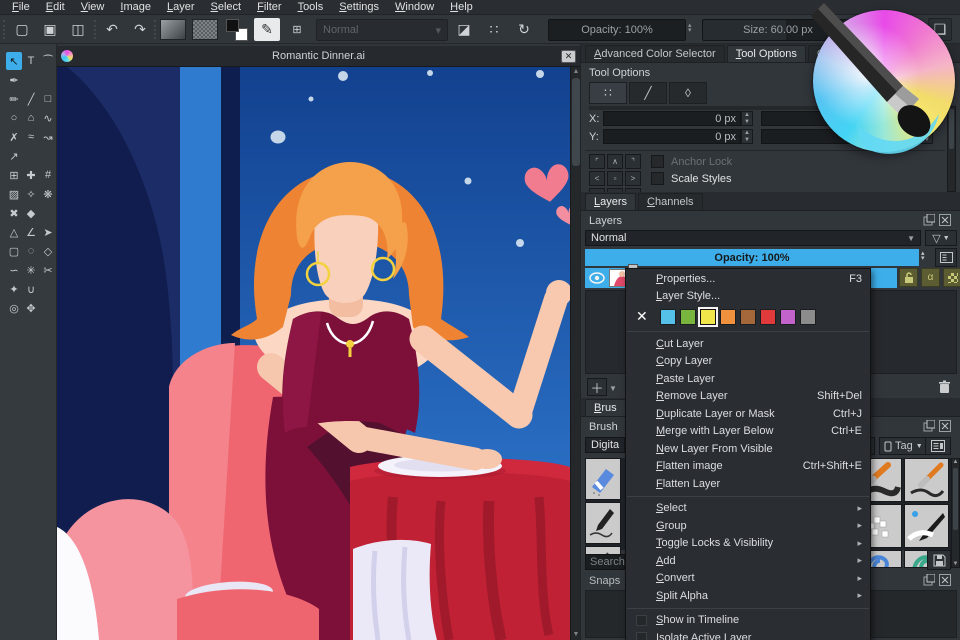  What do you see at coordinates (748, 579) in the screenshot?
I see `menu-item-convert: Convert ▸` at bounding box center [748, 579].